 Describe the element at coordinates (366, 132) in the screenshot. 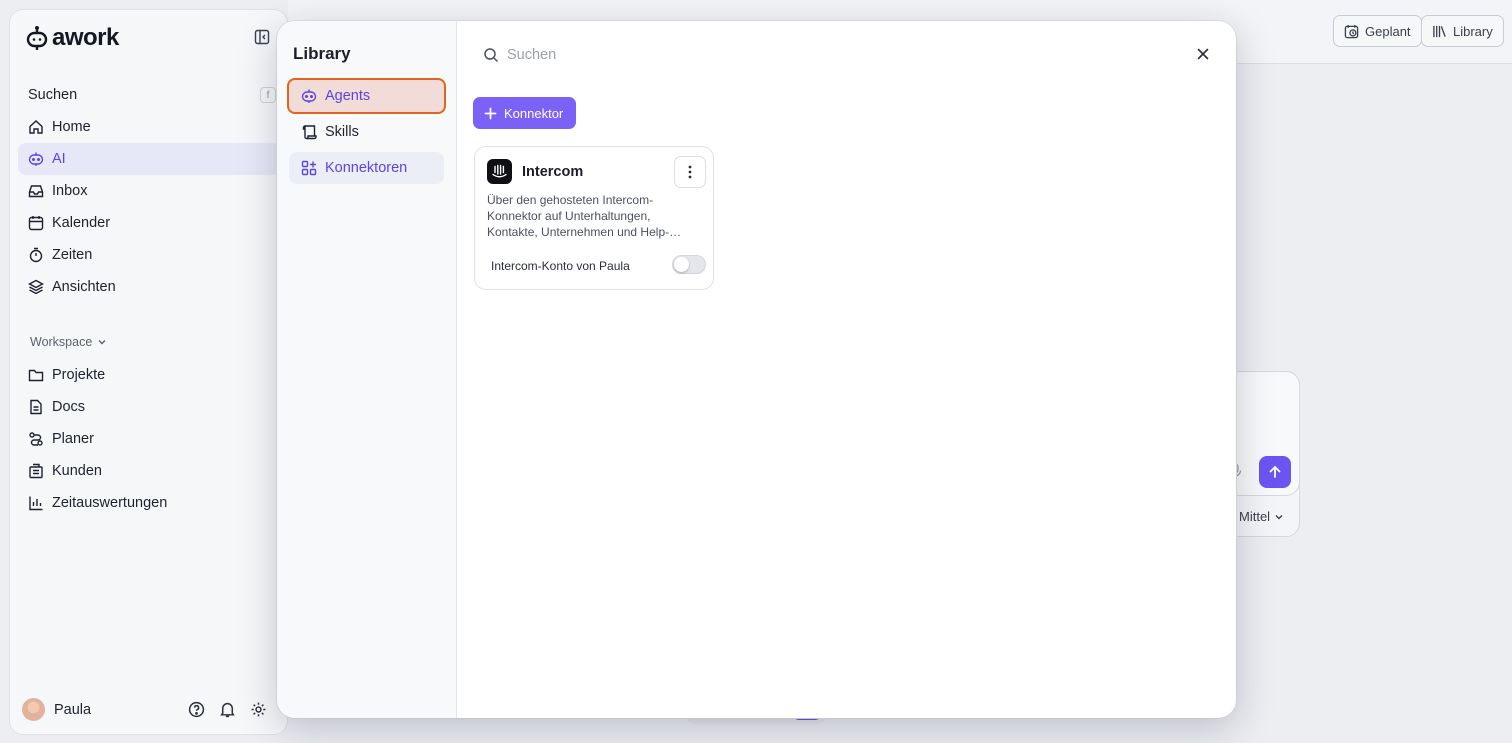

I see `library-nav-skills: Skills` at that location.